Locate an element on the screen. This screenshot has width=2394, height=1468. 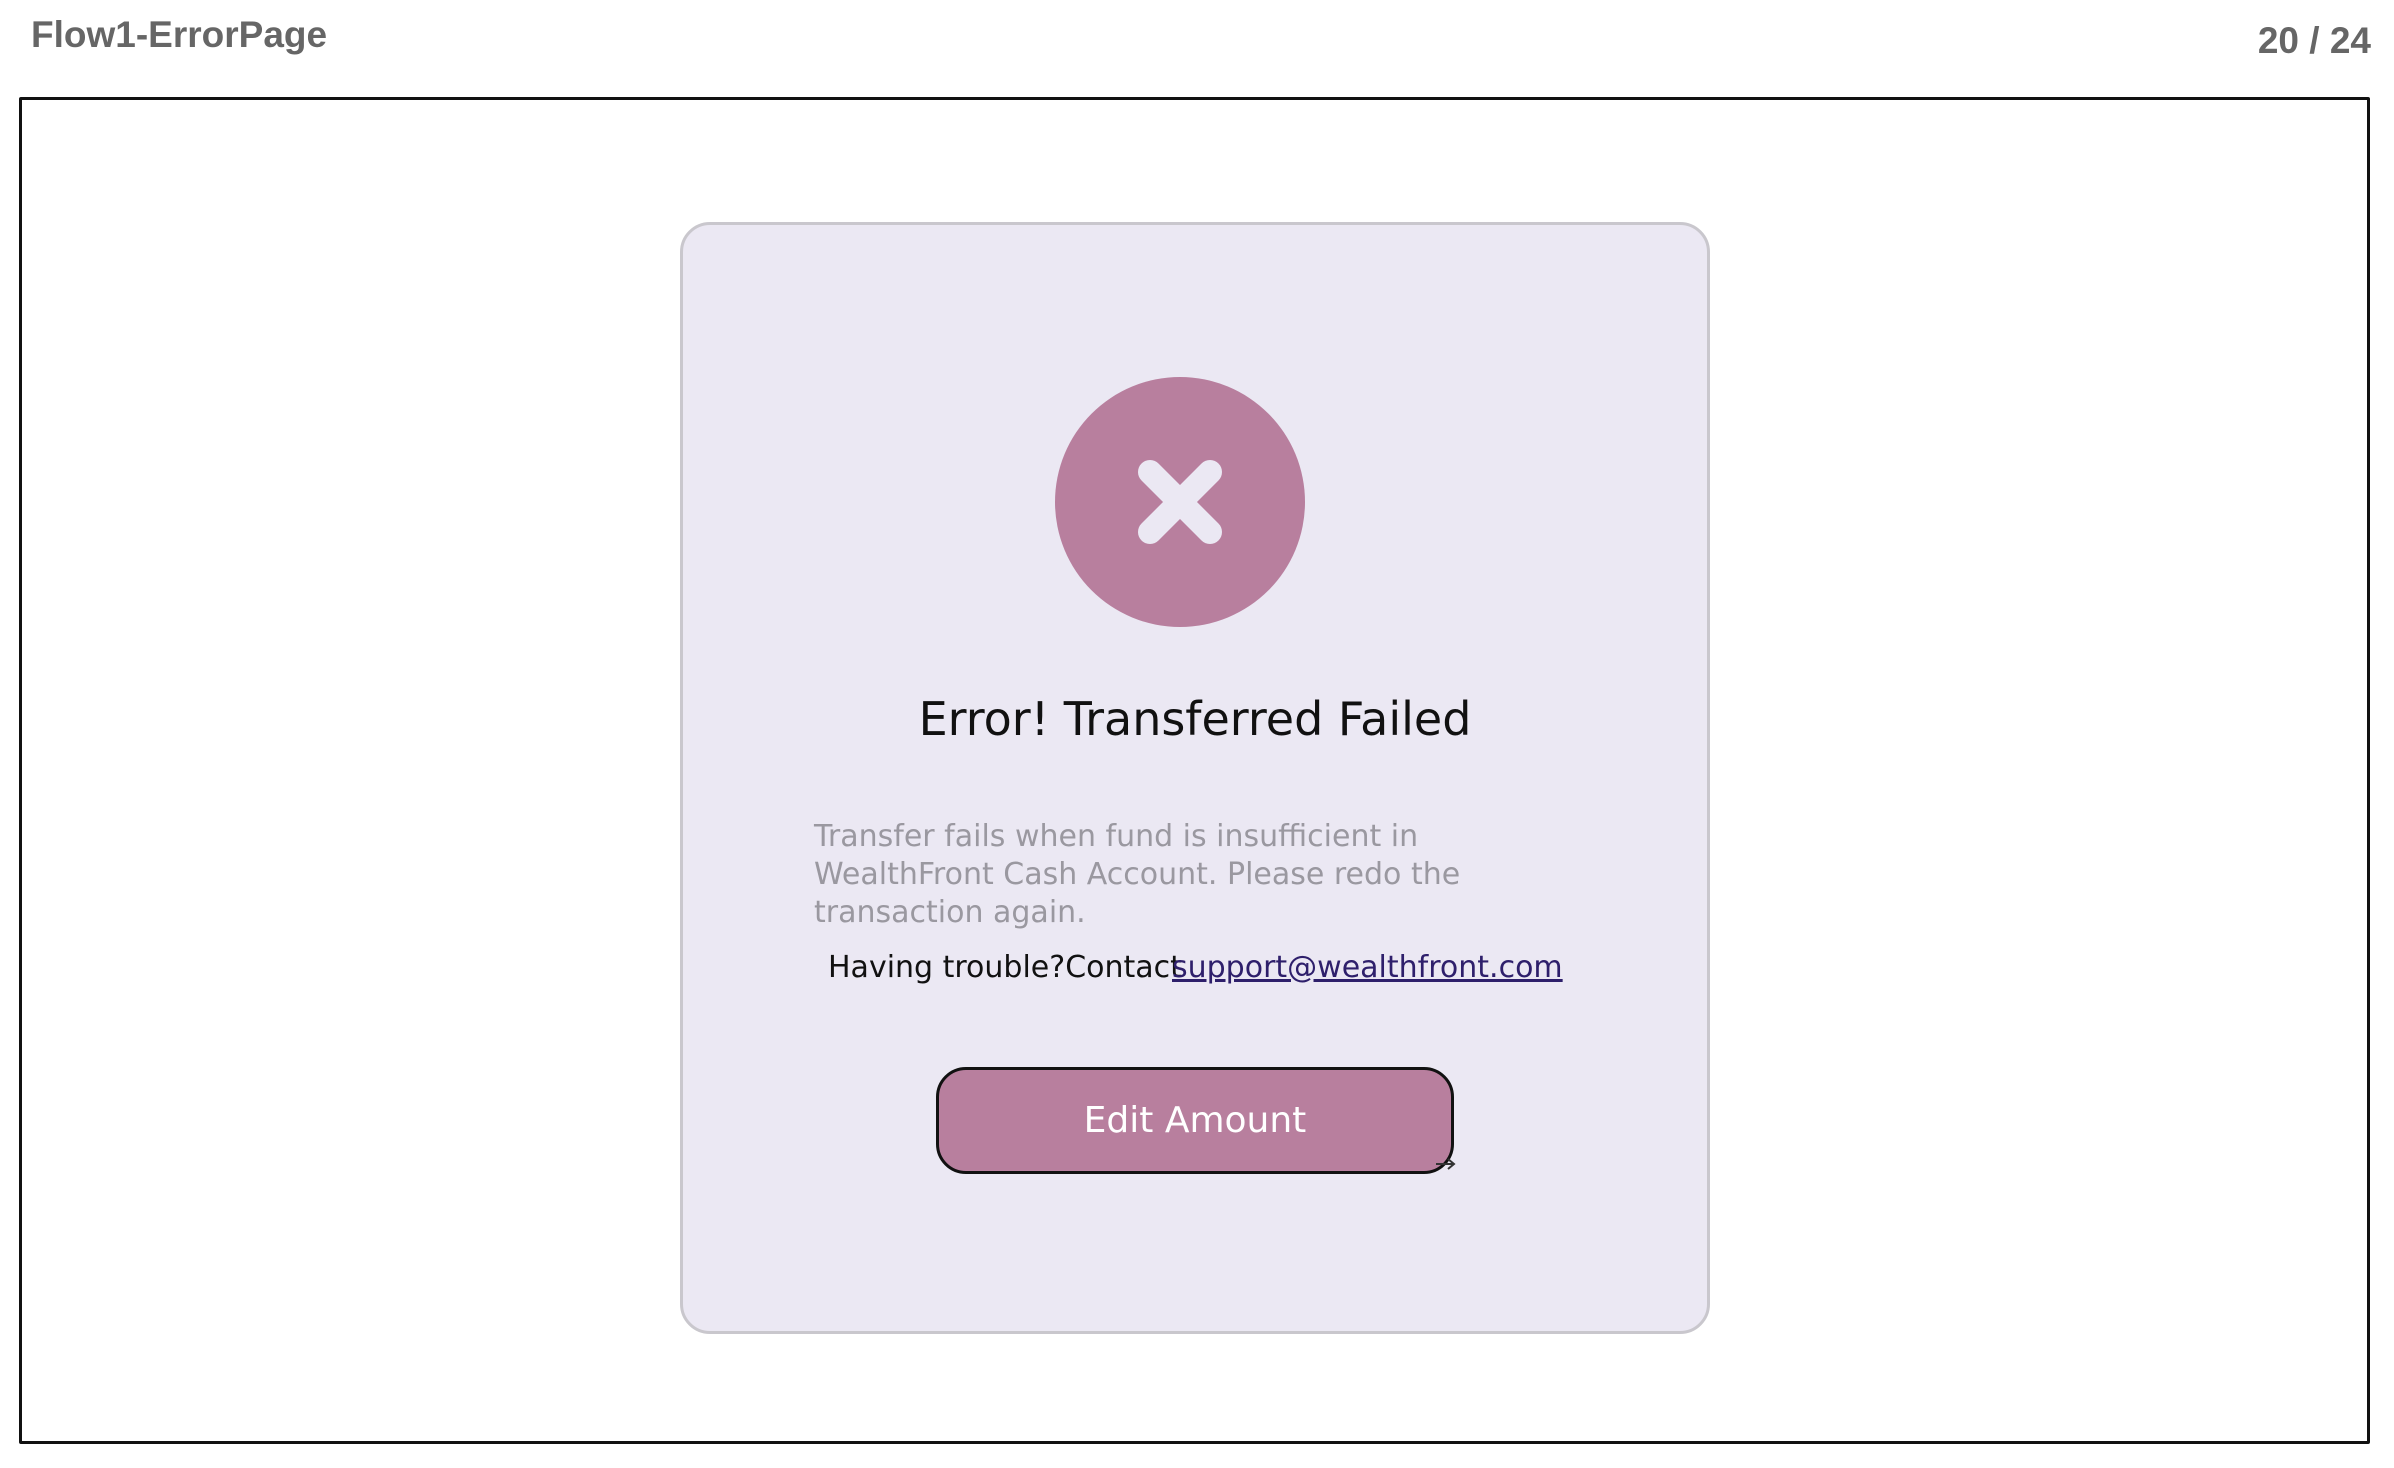
page-counter: 20 / 24 is located at coordinates (2314, 40).